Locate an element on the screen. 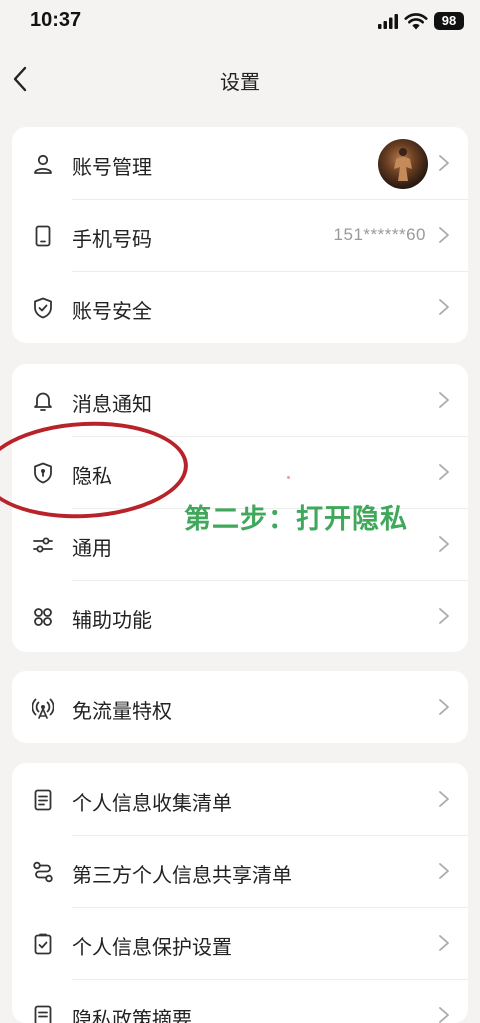 The height and width of the screenshot is (1023, 480). battery-indicator: 98 is located at coordinates (449, 21).